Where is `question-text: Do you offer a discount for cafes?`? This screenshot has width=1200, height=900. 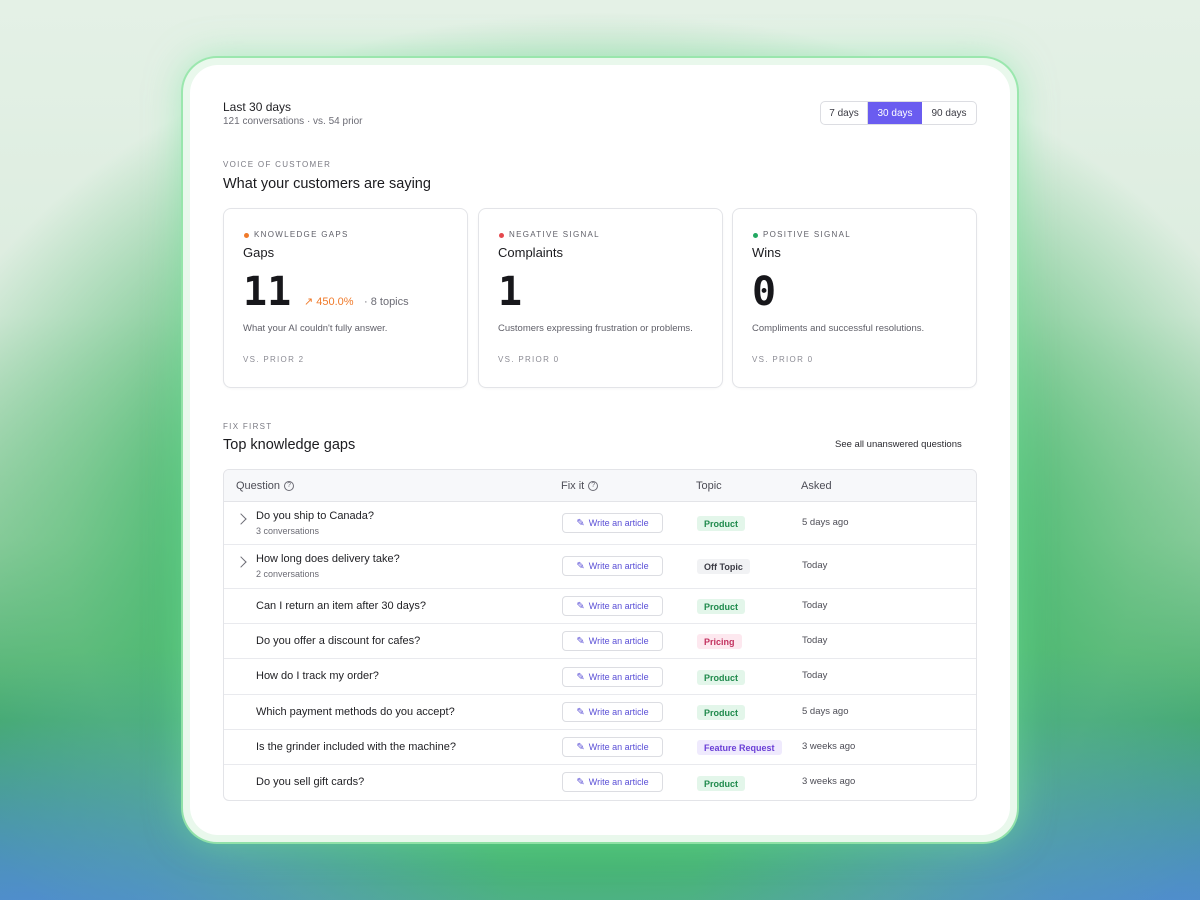
question-text: Do you offer a discount for cafes? is located at coordinates (338, 641).